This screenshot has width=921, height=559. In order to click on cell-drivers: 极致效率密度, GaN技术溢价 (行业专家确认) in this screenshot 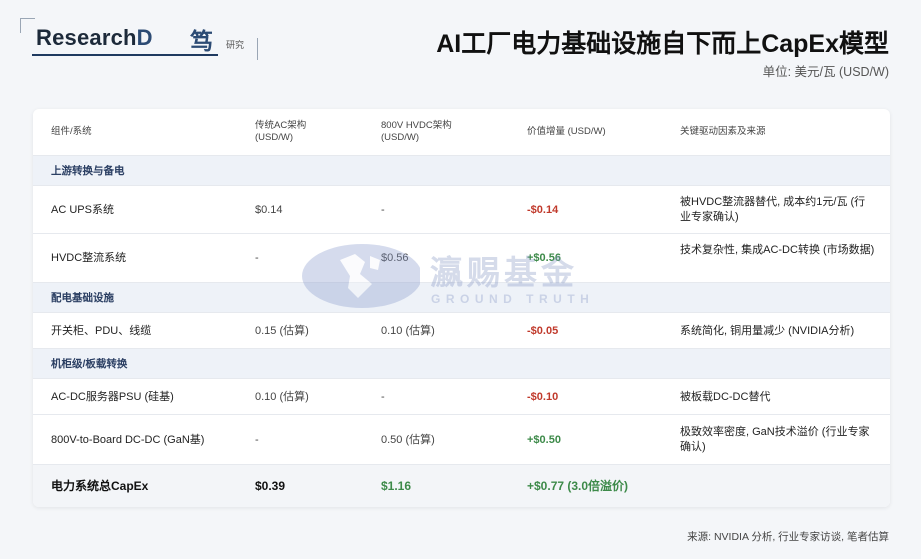, I will do `click(775, 439)`.